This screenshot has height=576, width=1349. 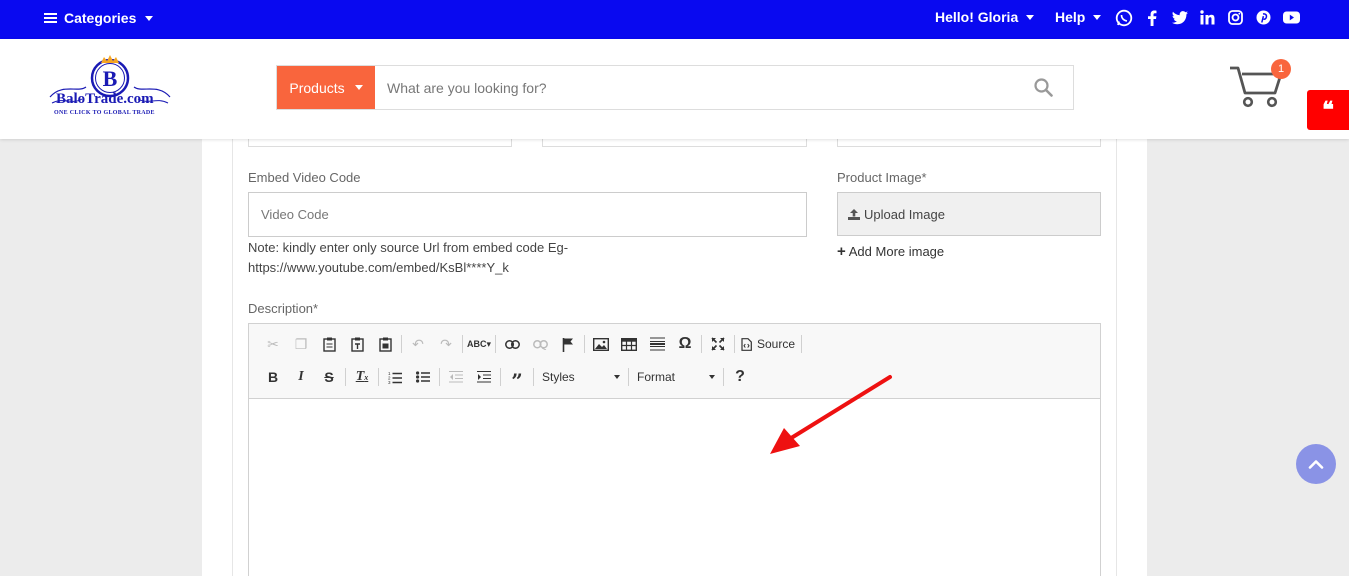 What do you see at coordinates (385, 344) in the screenshot?
I see `paste-word-icon` at bounding box center [385, 344].